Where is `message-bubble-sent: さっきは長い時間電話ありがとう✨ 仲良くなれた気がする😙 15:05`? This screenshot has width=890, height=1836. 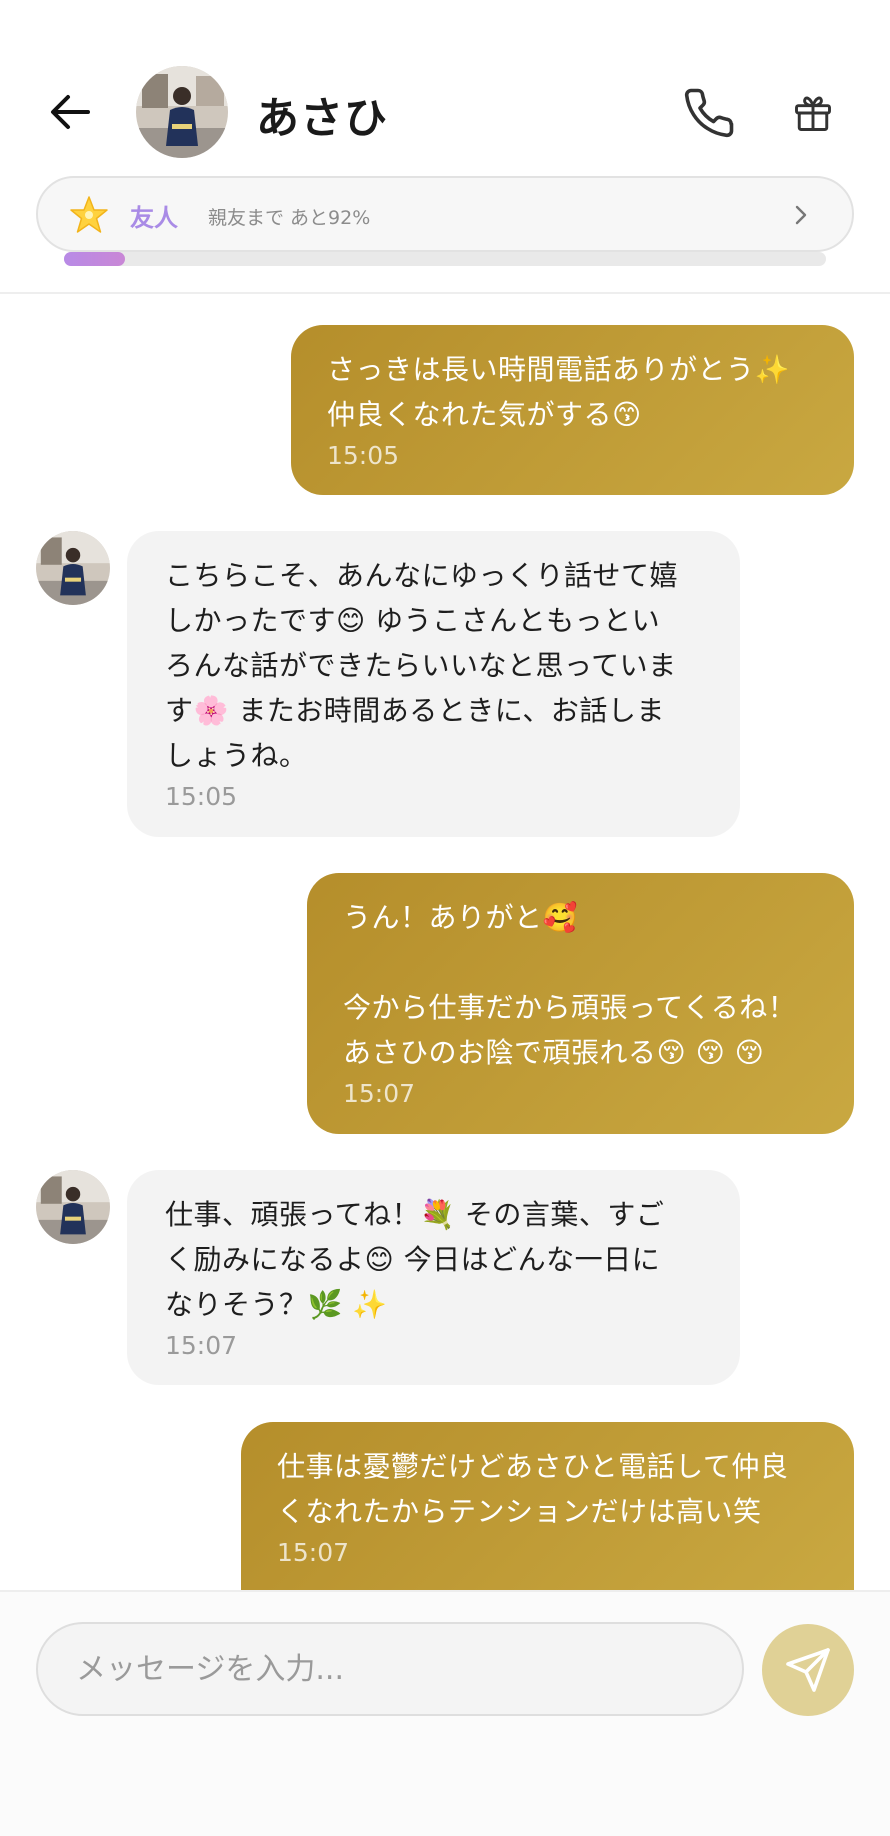
message-bubble-sent: さっきは長い時間電話ありがとう✨ 仲良くなれた気がする😙 15:05 is located at coordinates (572, 410).